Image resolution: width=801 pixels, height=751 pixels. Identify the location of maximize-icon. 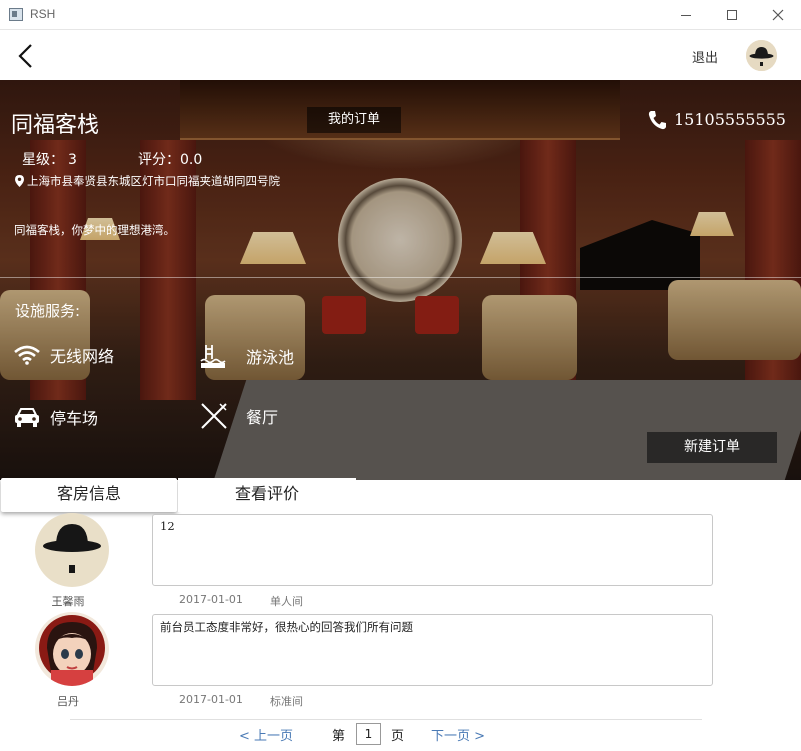
(732, 15).